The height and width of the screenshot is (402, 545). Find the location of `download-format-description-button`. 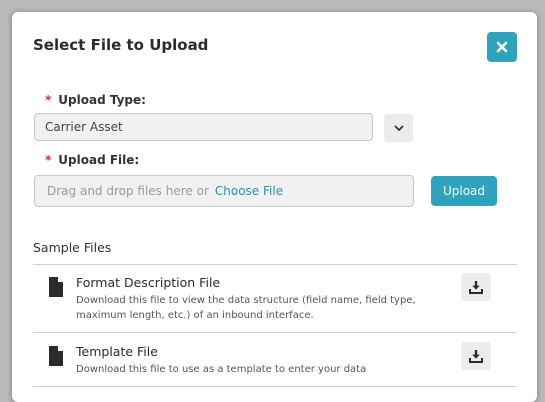

download-format-description-button is located at coordinates (476, 287).